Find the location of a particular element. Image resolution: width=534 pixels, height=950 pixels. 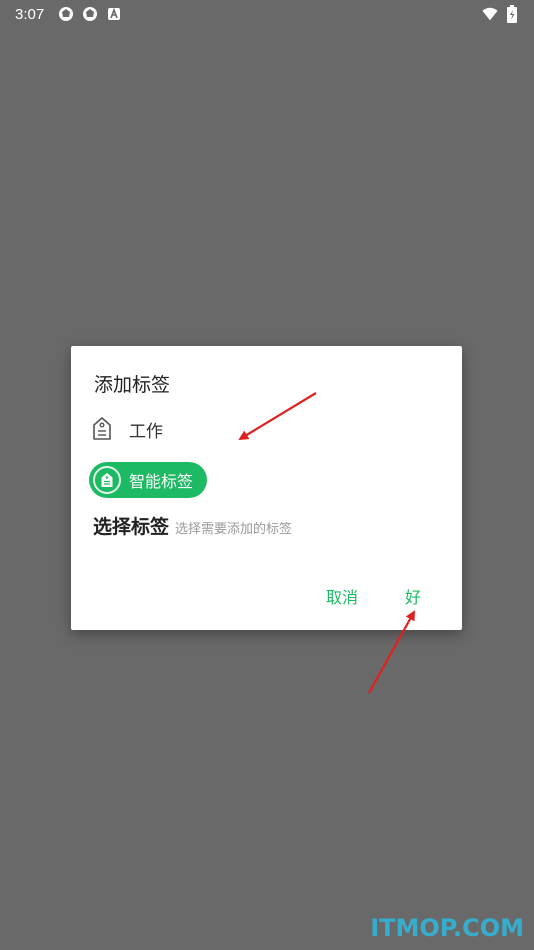

ok-button: 好 is located at coordinates (413, 596).